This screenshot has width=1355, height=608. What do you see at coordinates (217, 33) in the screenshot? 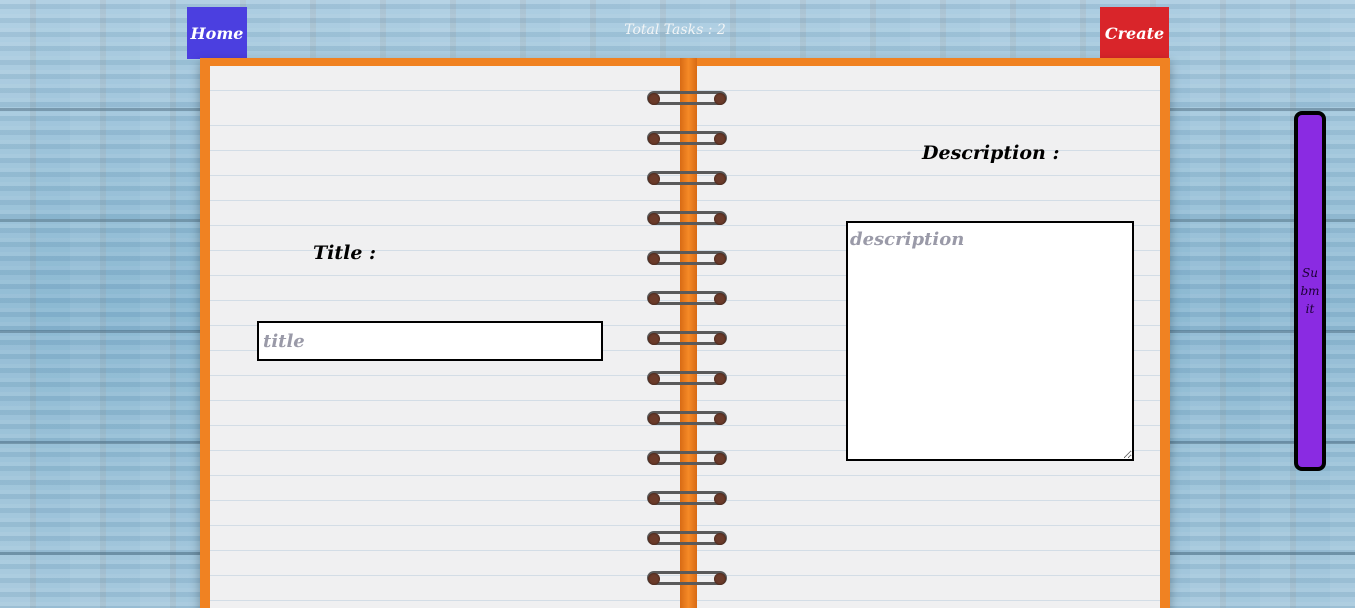
I see `home-button: Home` at bounding box center [217, 33].